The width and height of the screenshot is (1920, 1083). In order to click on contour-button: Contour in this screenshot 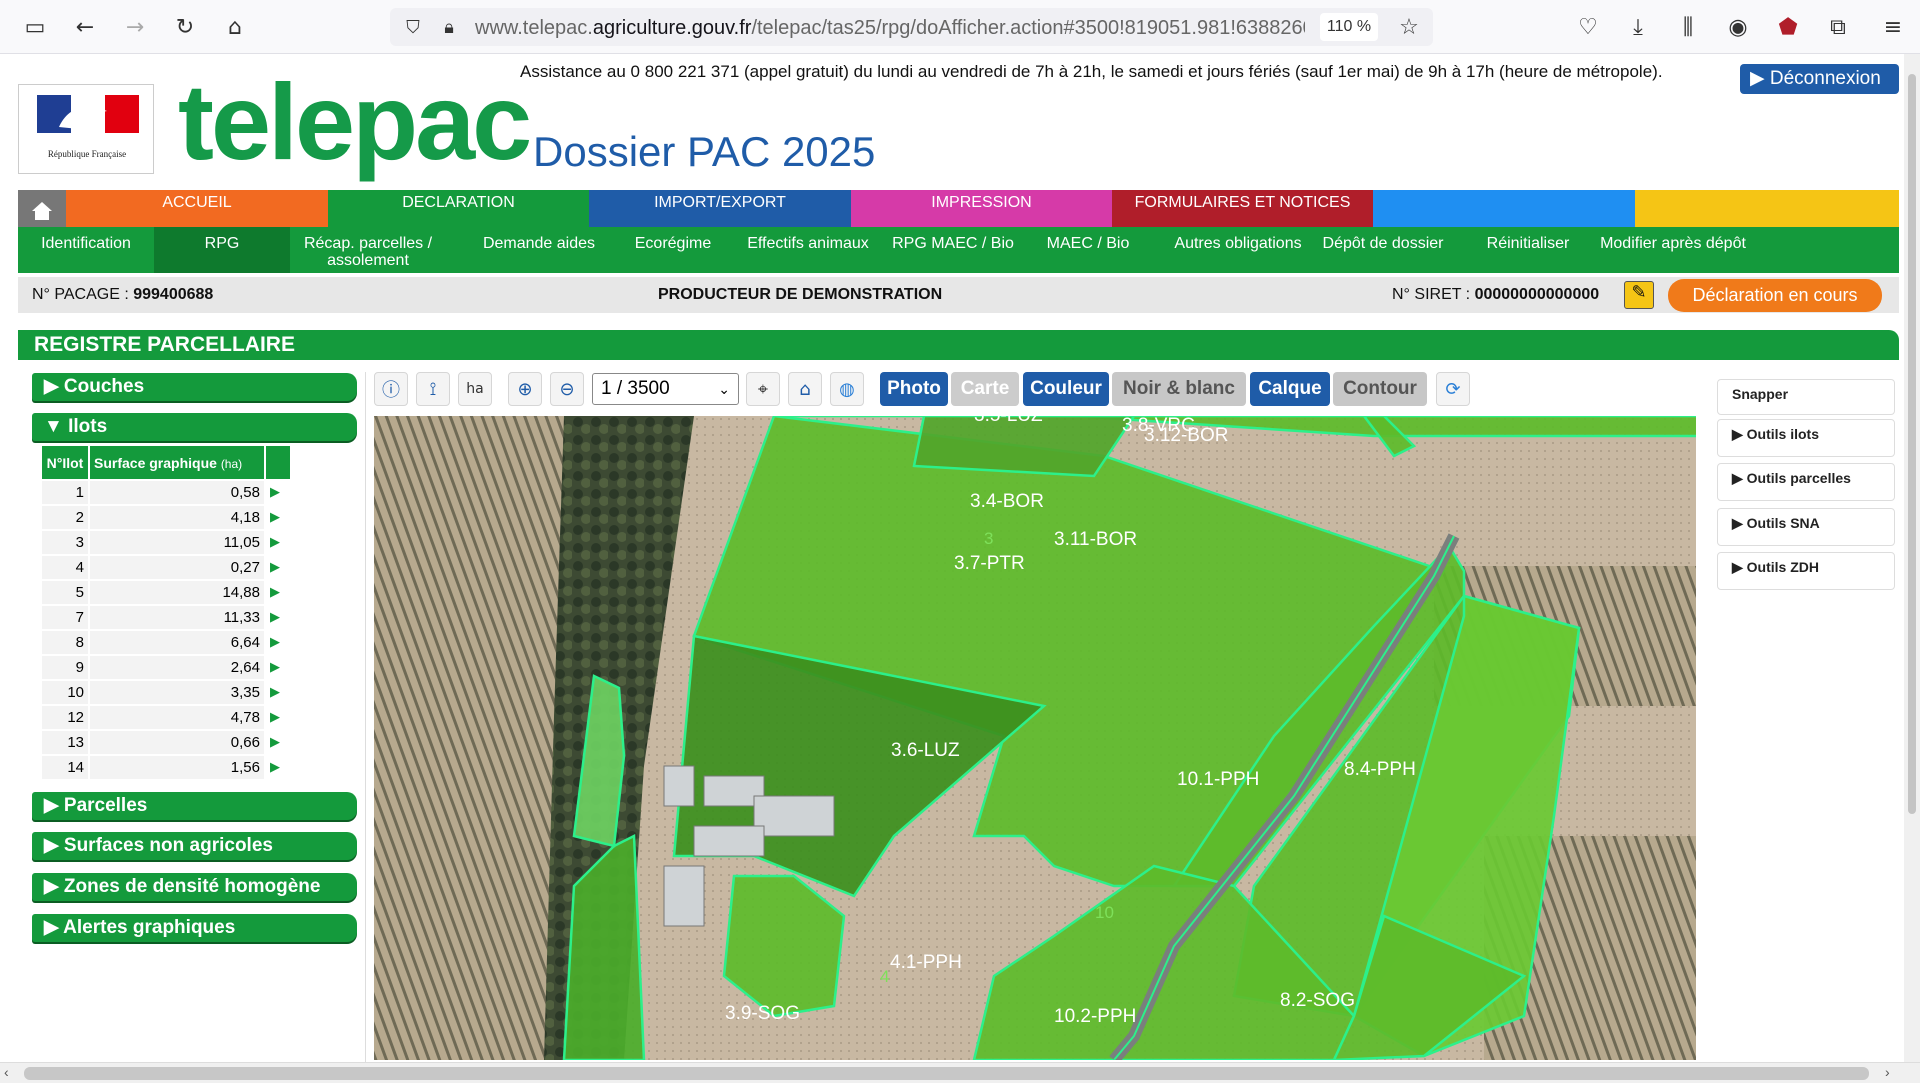, I will do `click(1380, 389)`.